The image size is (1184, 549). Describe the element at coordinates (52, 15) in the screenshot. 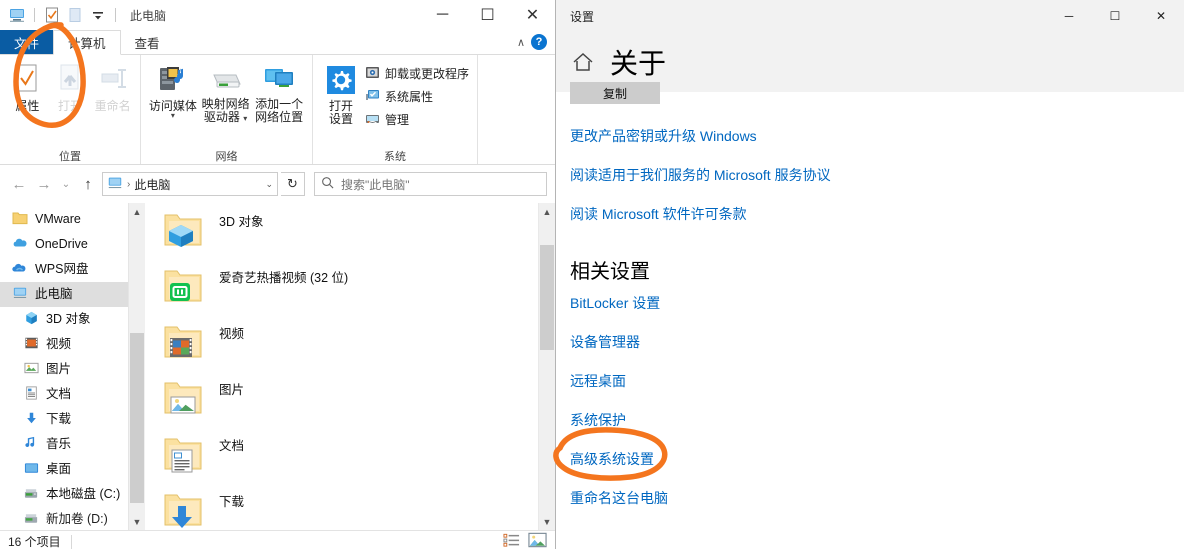

I see `properties-checkbox-icon` at that location.